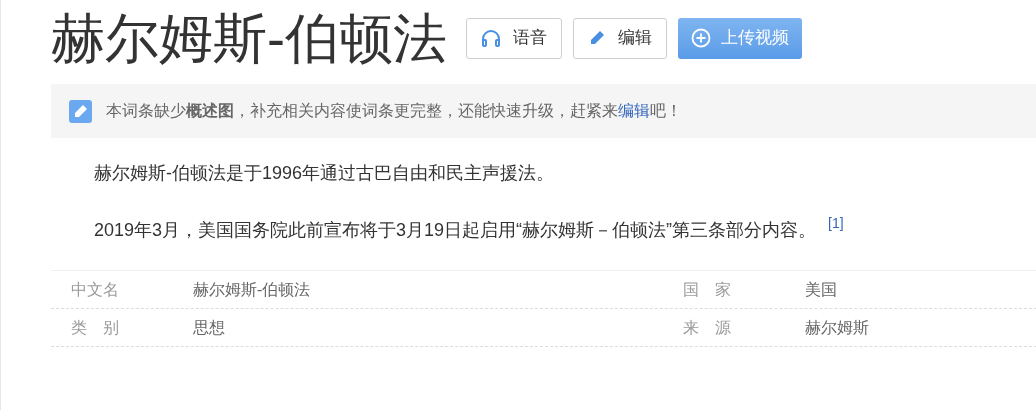 Image resolution: width=1036 pixels, height=410 pixels. I want to click on paragraph-text: 2019年3月，美国国务院此前宣布将于3月19日起启用“赫尔姆斯－伯顿法”第三条部分内容。, so click(455, 230).